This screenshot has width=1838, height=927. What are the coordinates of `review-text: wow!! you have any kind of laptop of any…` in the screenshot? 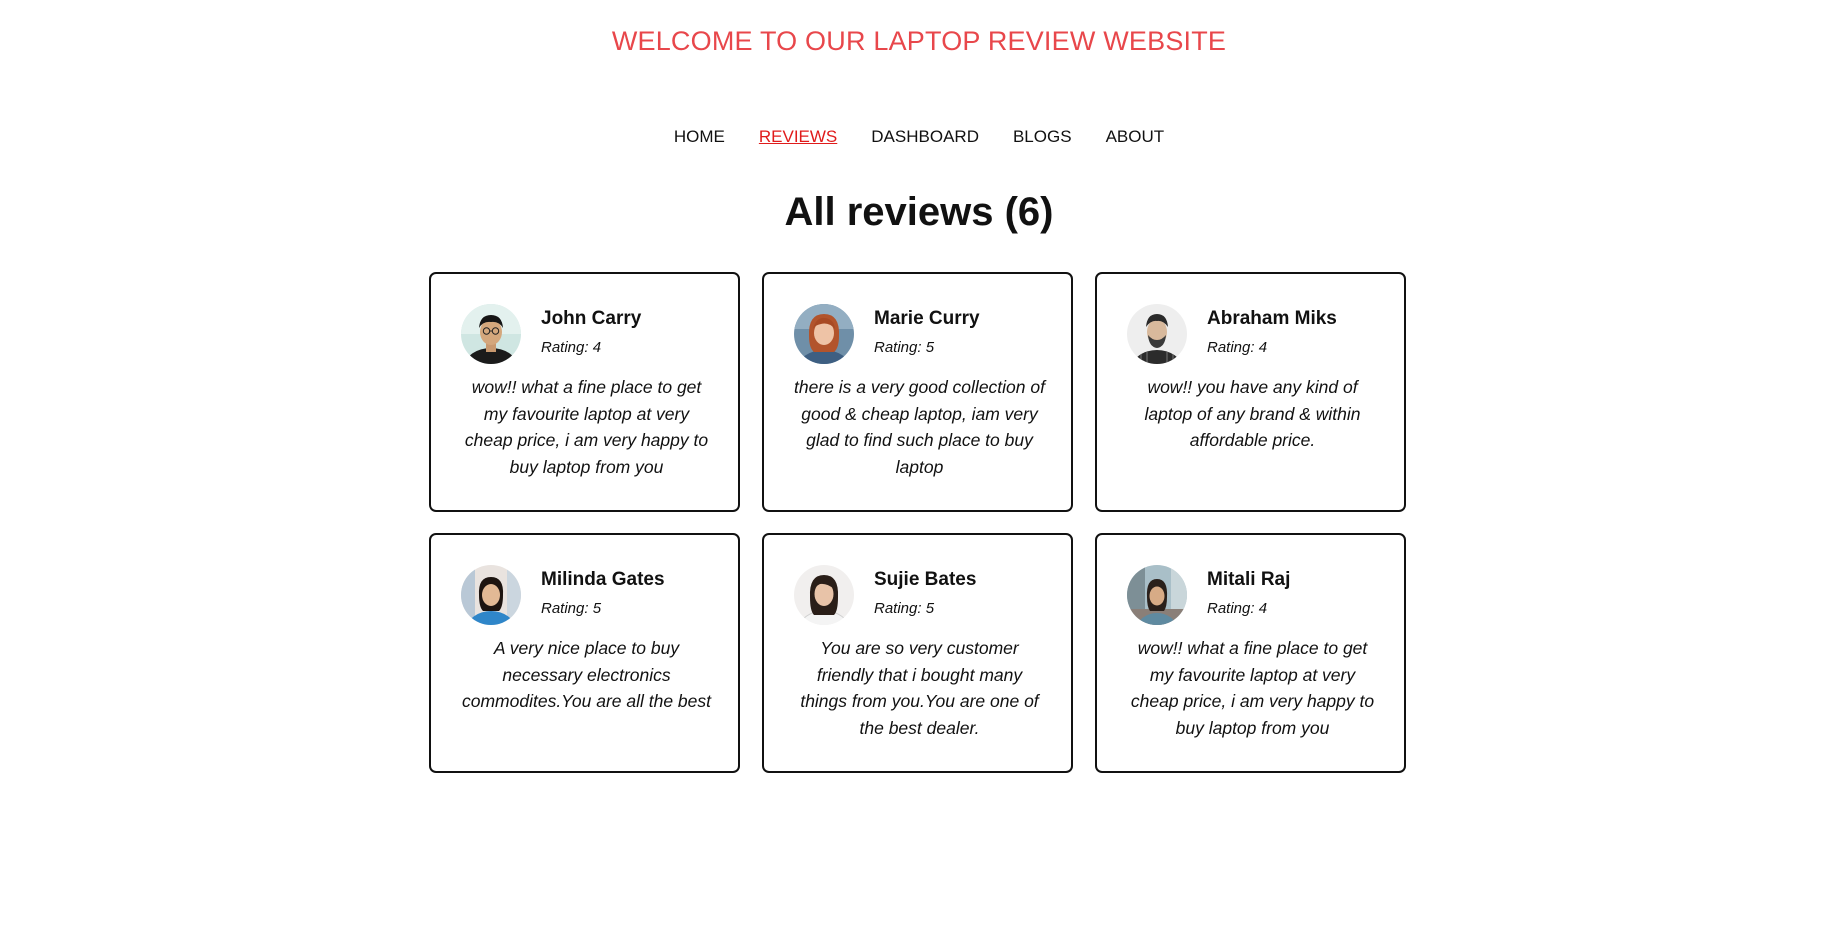 It's located at (1252, 413).